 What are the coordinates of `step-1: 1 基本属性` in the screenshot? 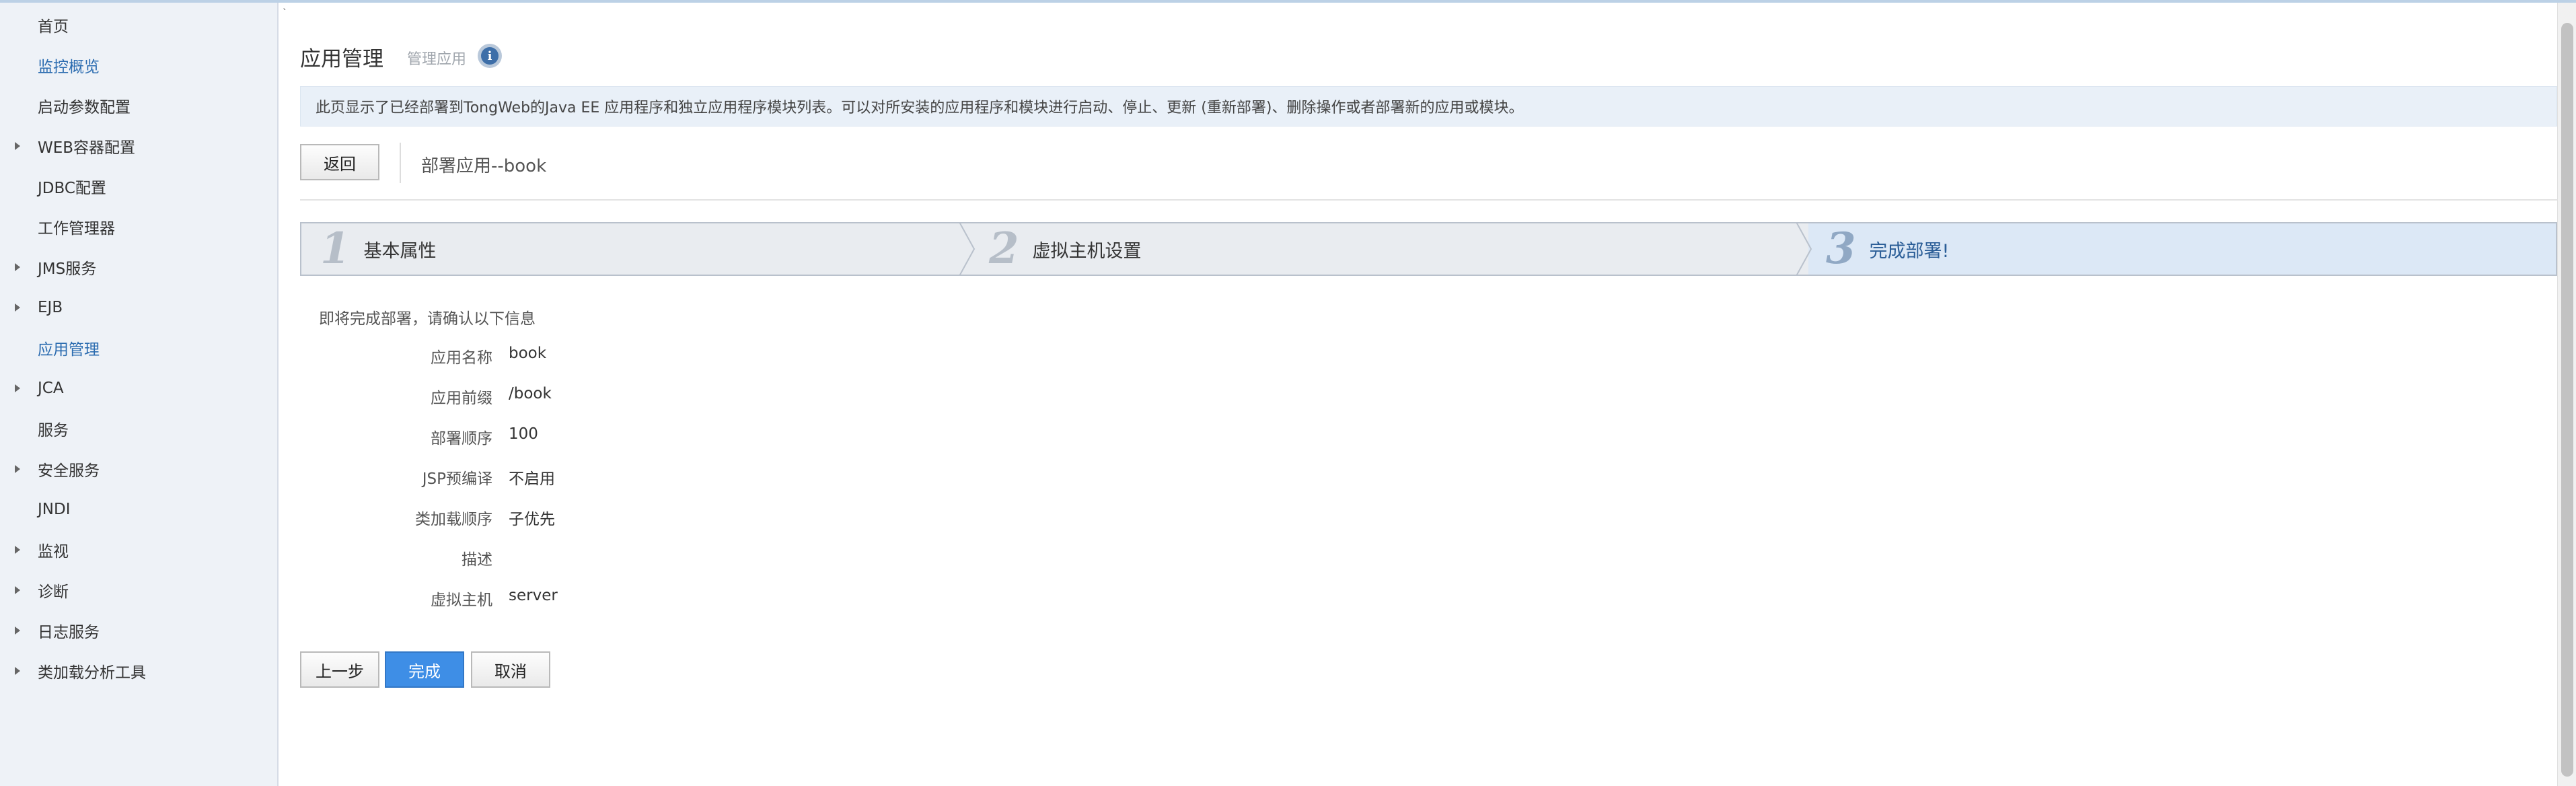 It's located at (378, 249).